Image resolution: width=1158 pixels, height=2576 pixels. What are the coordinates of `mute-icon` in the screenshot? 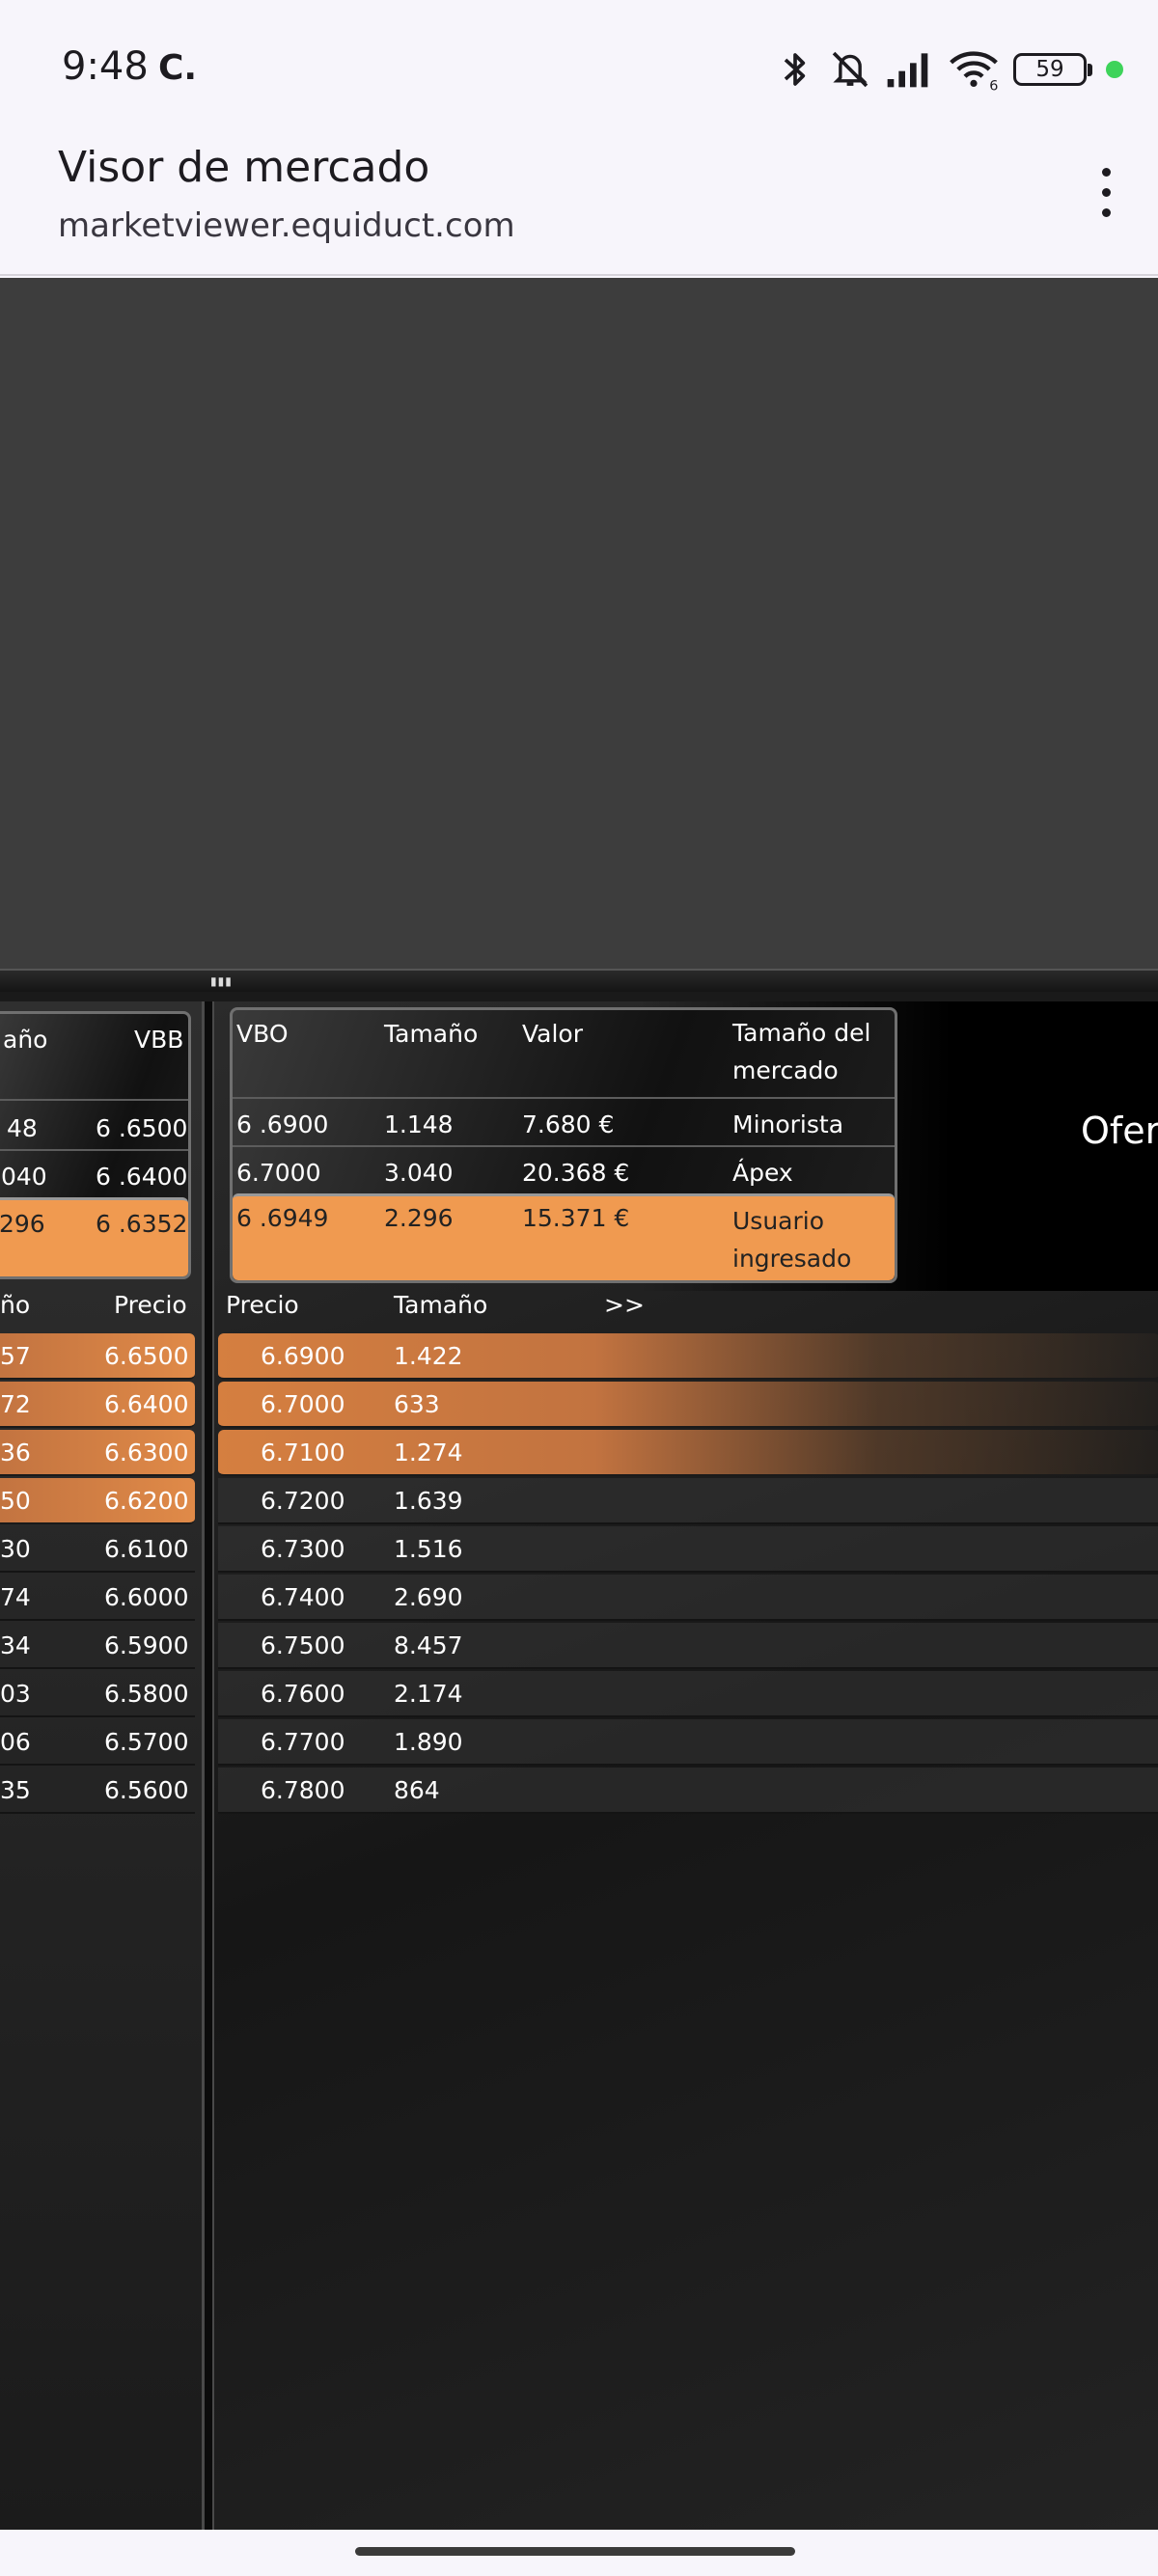 It's located at (850, 69).